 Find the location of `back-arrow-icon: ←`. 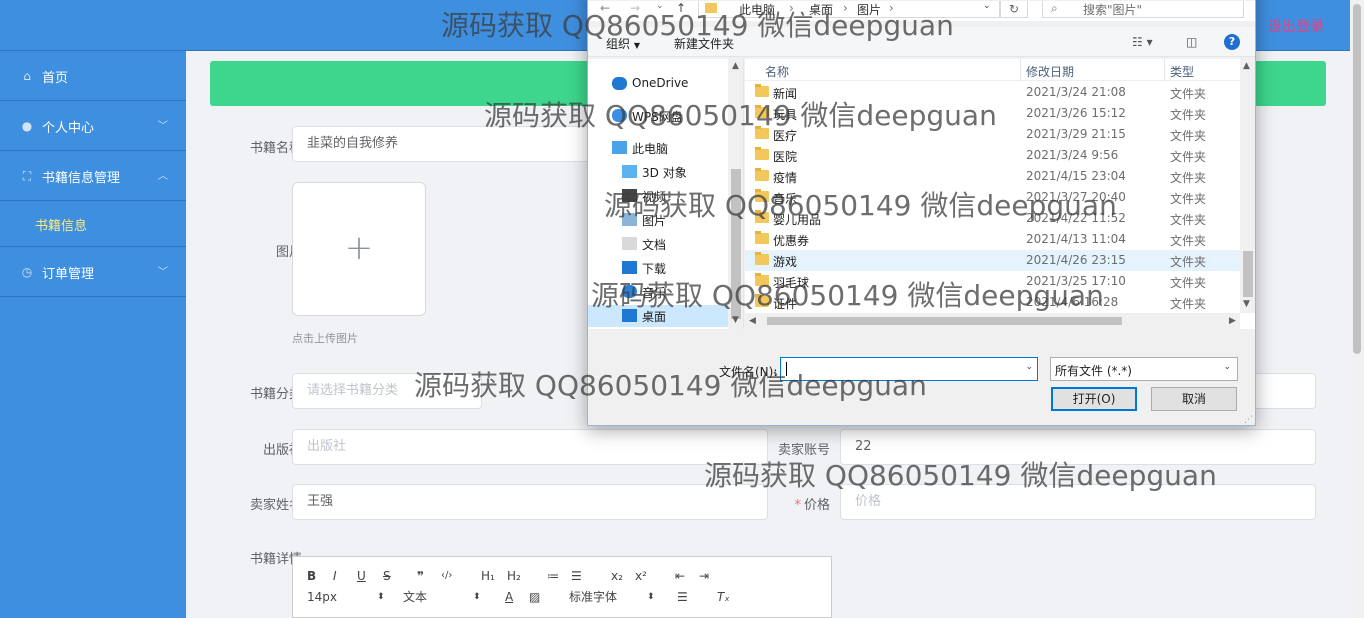

back-arrow-icon: ← is located at coordinates (605, 8).